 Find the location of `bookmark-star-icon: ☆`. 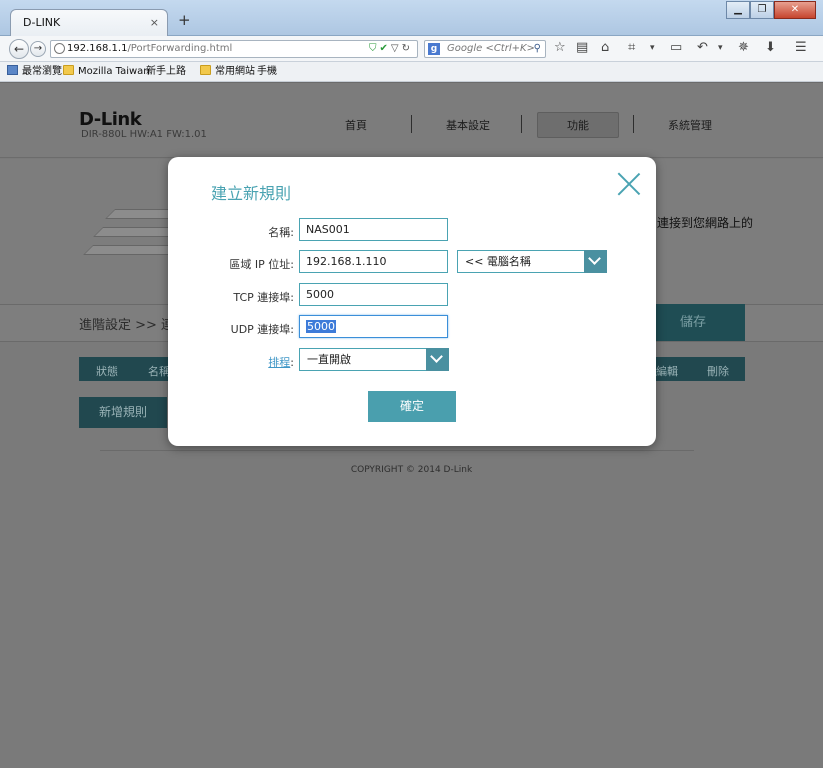

bookmark-star-icon: ☆ is located at coordinates (560, 48).